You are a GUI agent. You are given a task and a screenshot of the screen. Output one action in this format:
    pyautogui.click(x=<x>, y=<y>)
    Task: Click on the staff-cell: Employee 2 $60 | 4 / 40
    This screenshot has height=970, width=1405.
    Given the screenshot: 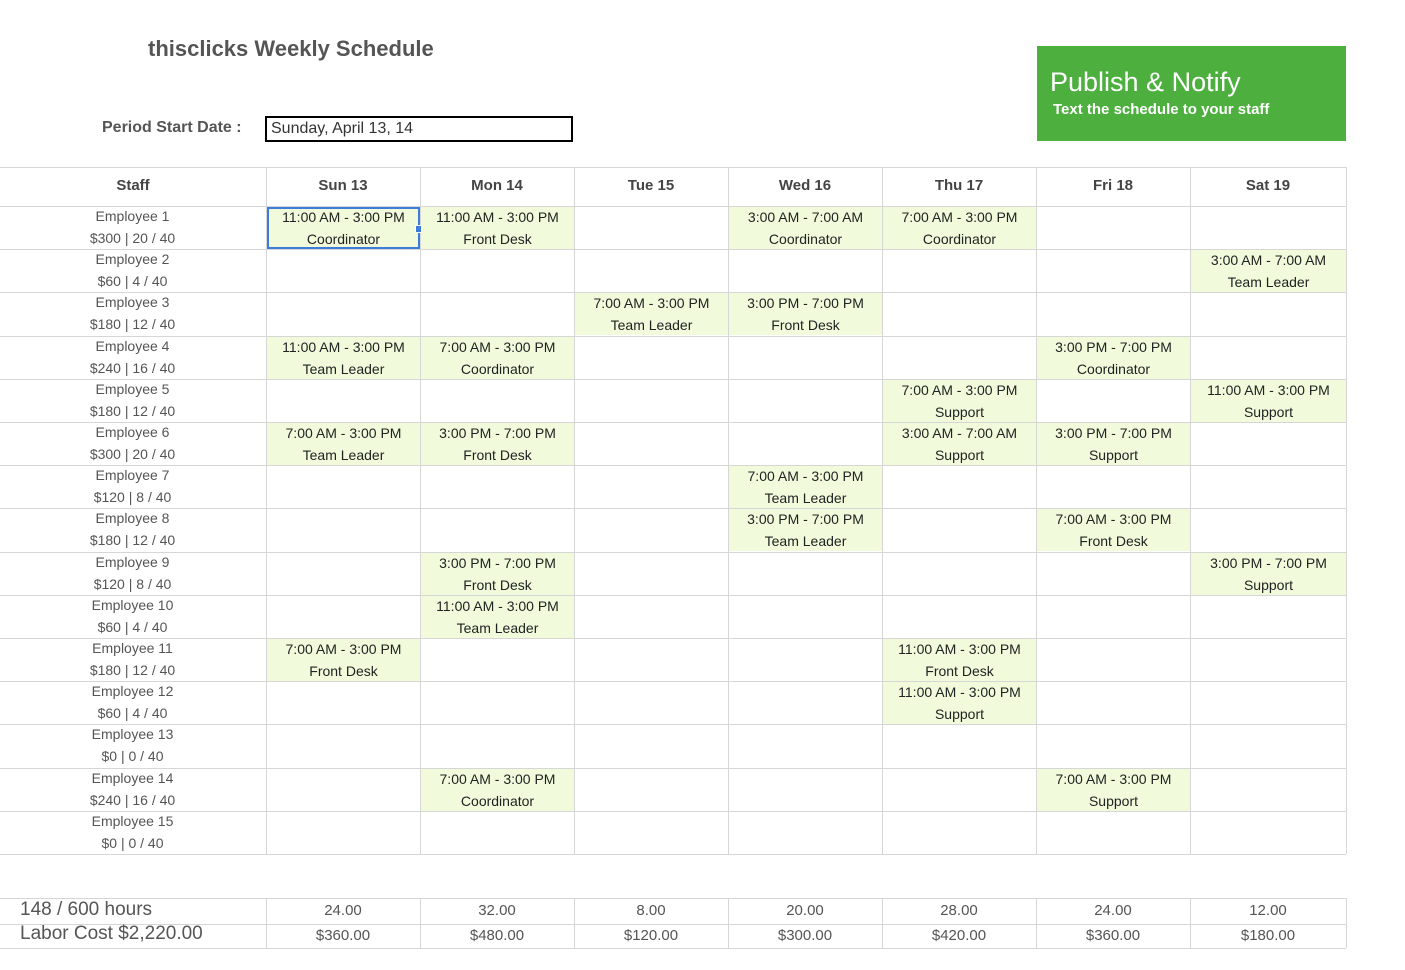 What is the action you would take?
    pyautogui.click(x=132, y=270)
    